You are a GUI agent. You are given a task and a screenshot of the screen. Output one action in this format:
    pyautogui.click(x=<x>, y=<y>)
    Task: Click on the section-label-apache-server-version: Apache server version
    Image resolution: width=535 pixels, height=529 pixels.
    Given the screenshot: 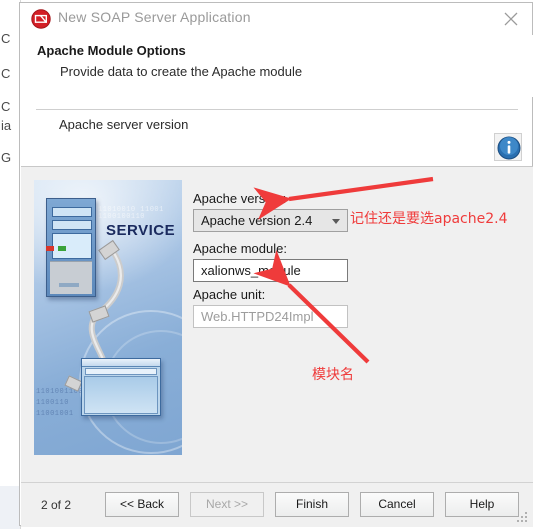 What is the action you would take?
    pyautogui.click(x=124, y=124)
    